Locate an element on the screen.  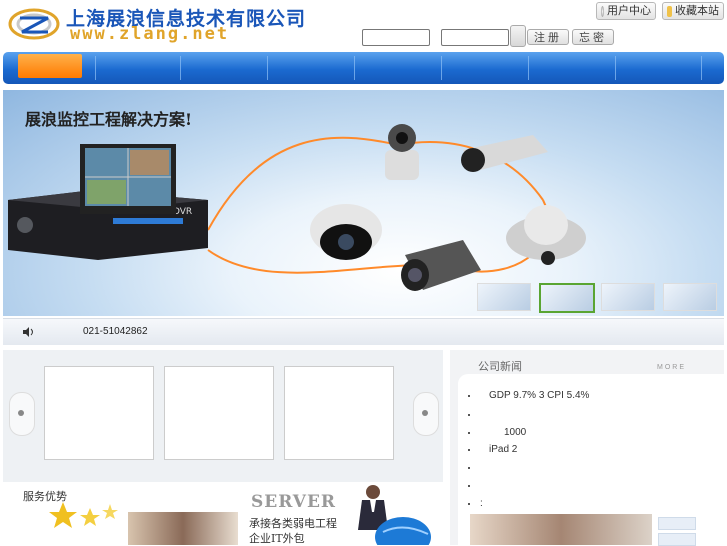
user-center-button: 用户中心 is located at coordinates (626, 11).